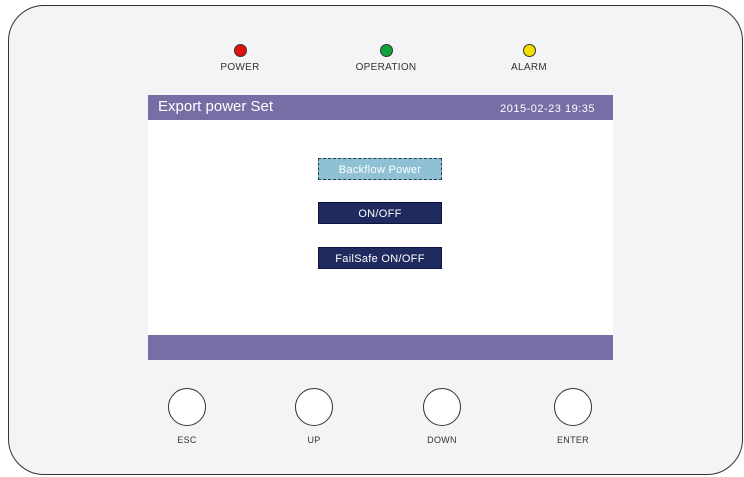  What do you see at coordinates (442, 407) in the screenshot?
I see `down-button` at bounding box center [442, 407].